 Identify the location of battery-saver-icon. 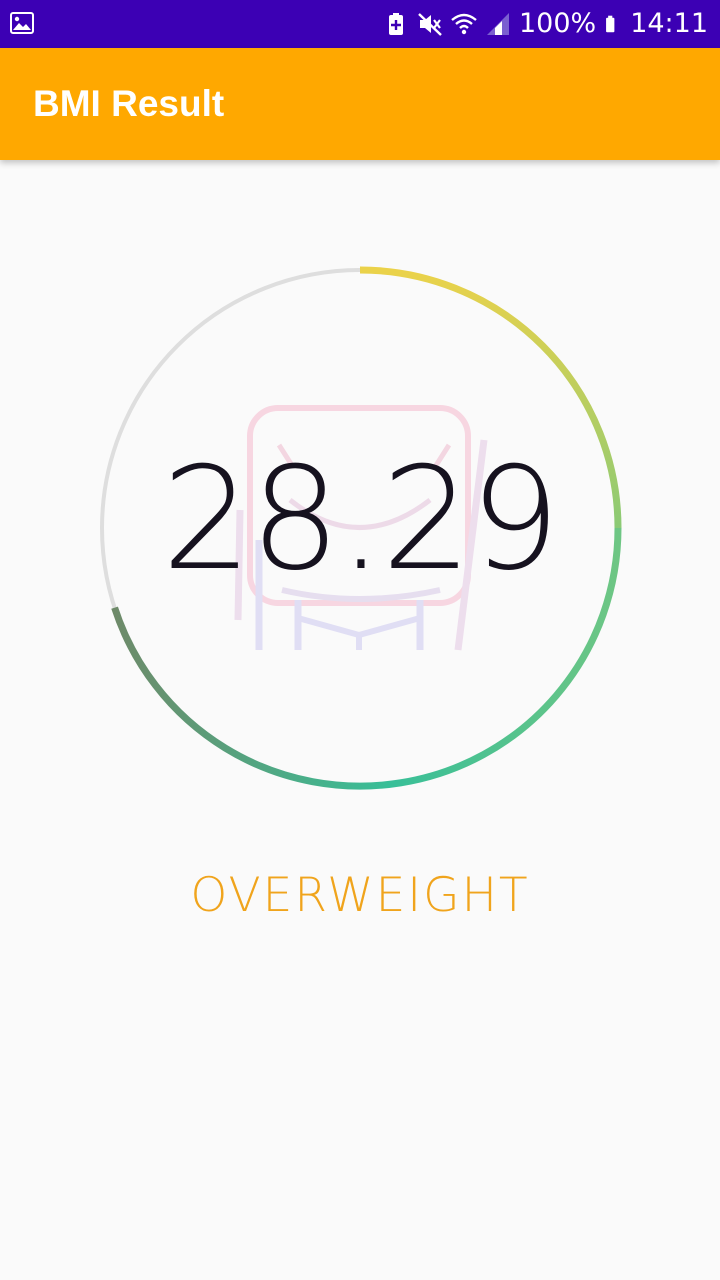
(395, 24).